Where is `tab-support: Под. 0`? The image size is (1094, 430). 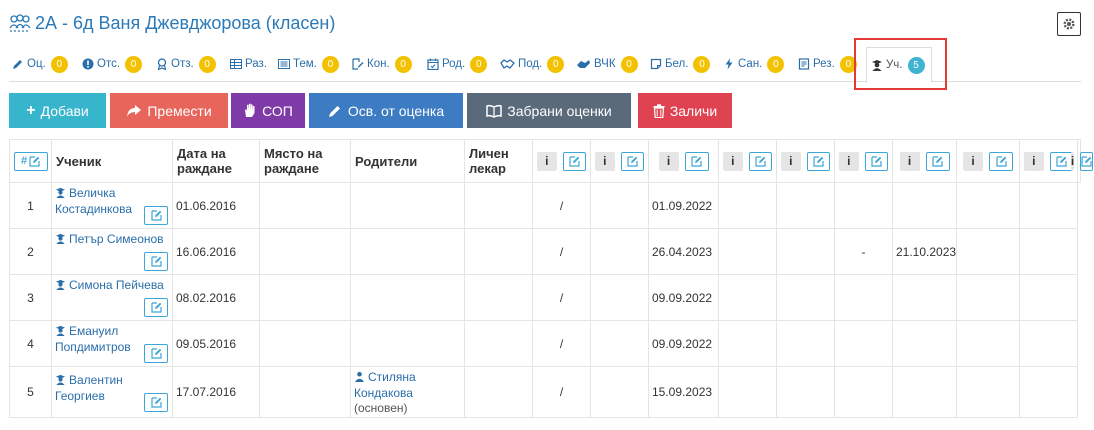 tab-support: Под. 0 is located at coordinates (532, 64).